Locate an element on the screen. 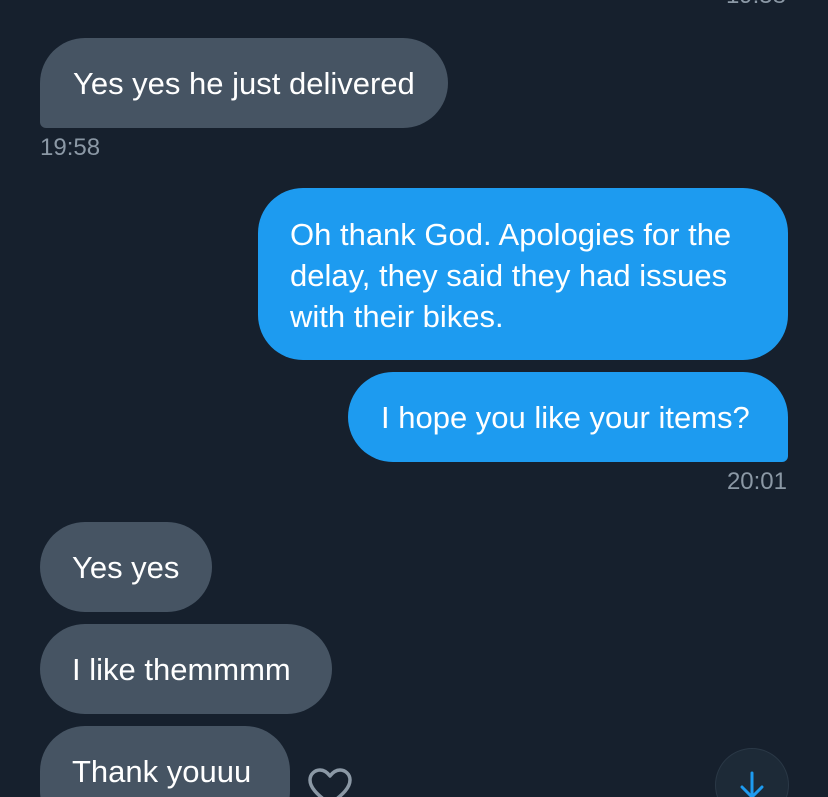 This screenshot has width=828, height=797. message-bubble-received: I like themmmm is located at coordinates (186, 669).